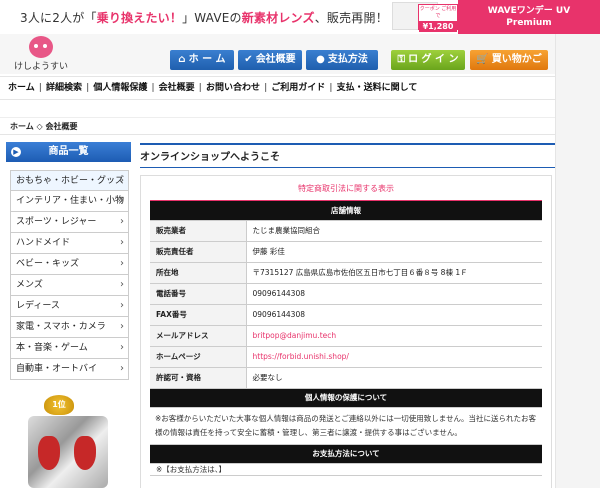 This screenshot has height=488, width=600. Describe the element at coordinates (401, 59) in the screenshot. I see `key-icon: ⚿` at that location.